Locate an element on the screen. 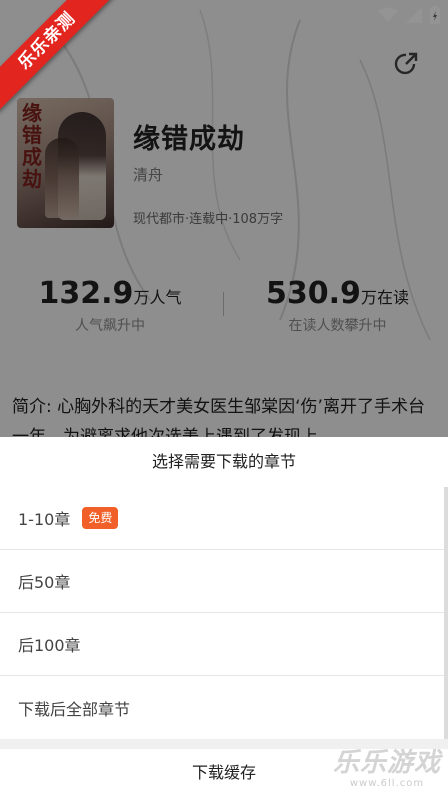 The image size is (448, 797). corner-ribbon: 乐乐亲测 is located at coordinates (65, 65).